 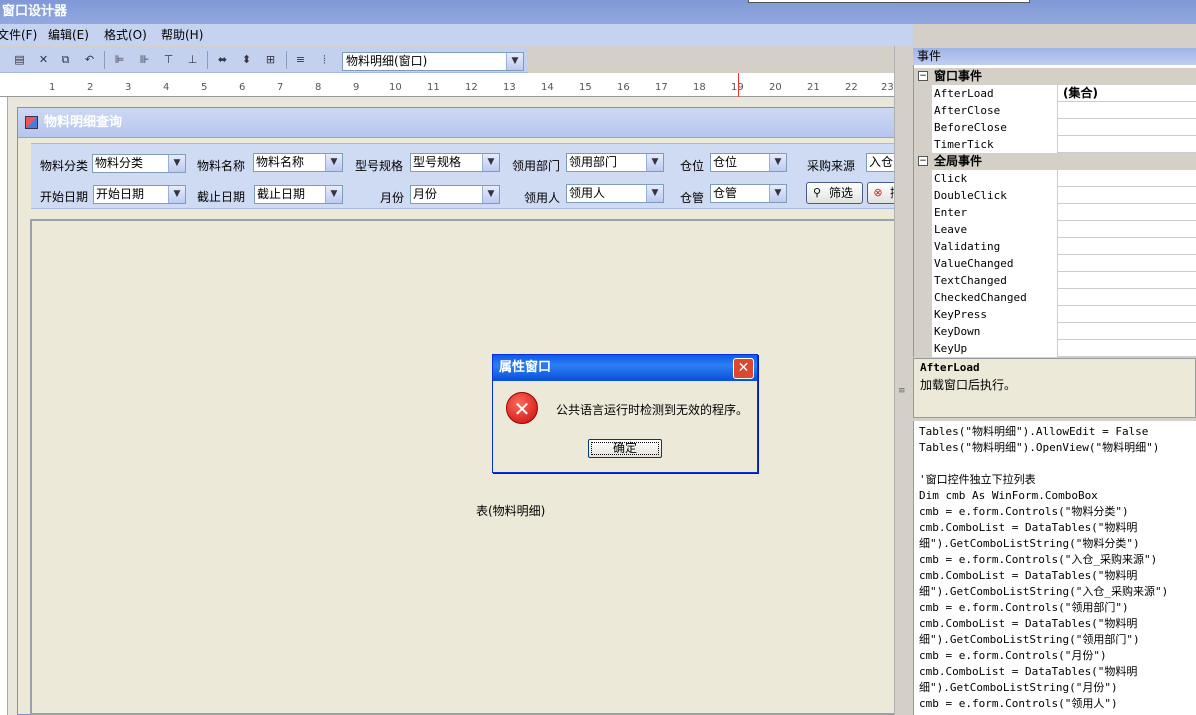 What do you see at coordinates (995, 263) in the screenshot?
I see `event-name: ValueChanged` at bounding box center [995, 263].